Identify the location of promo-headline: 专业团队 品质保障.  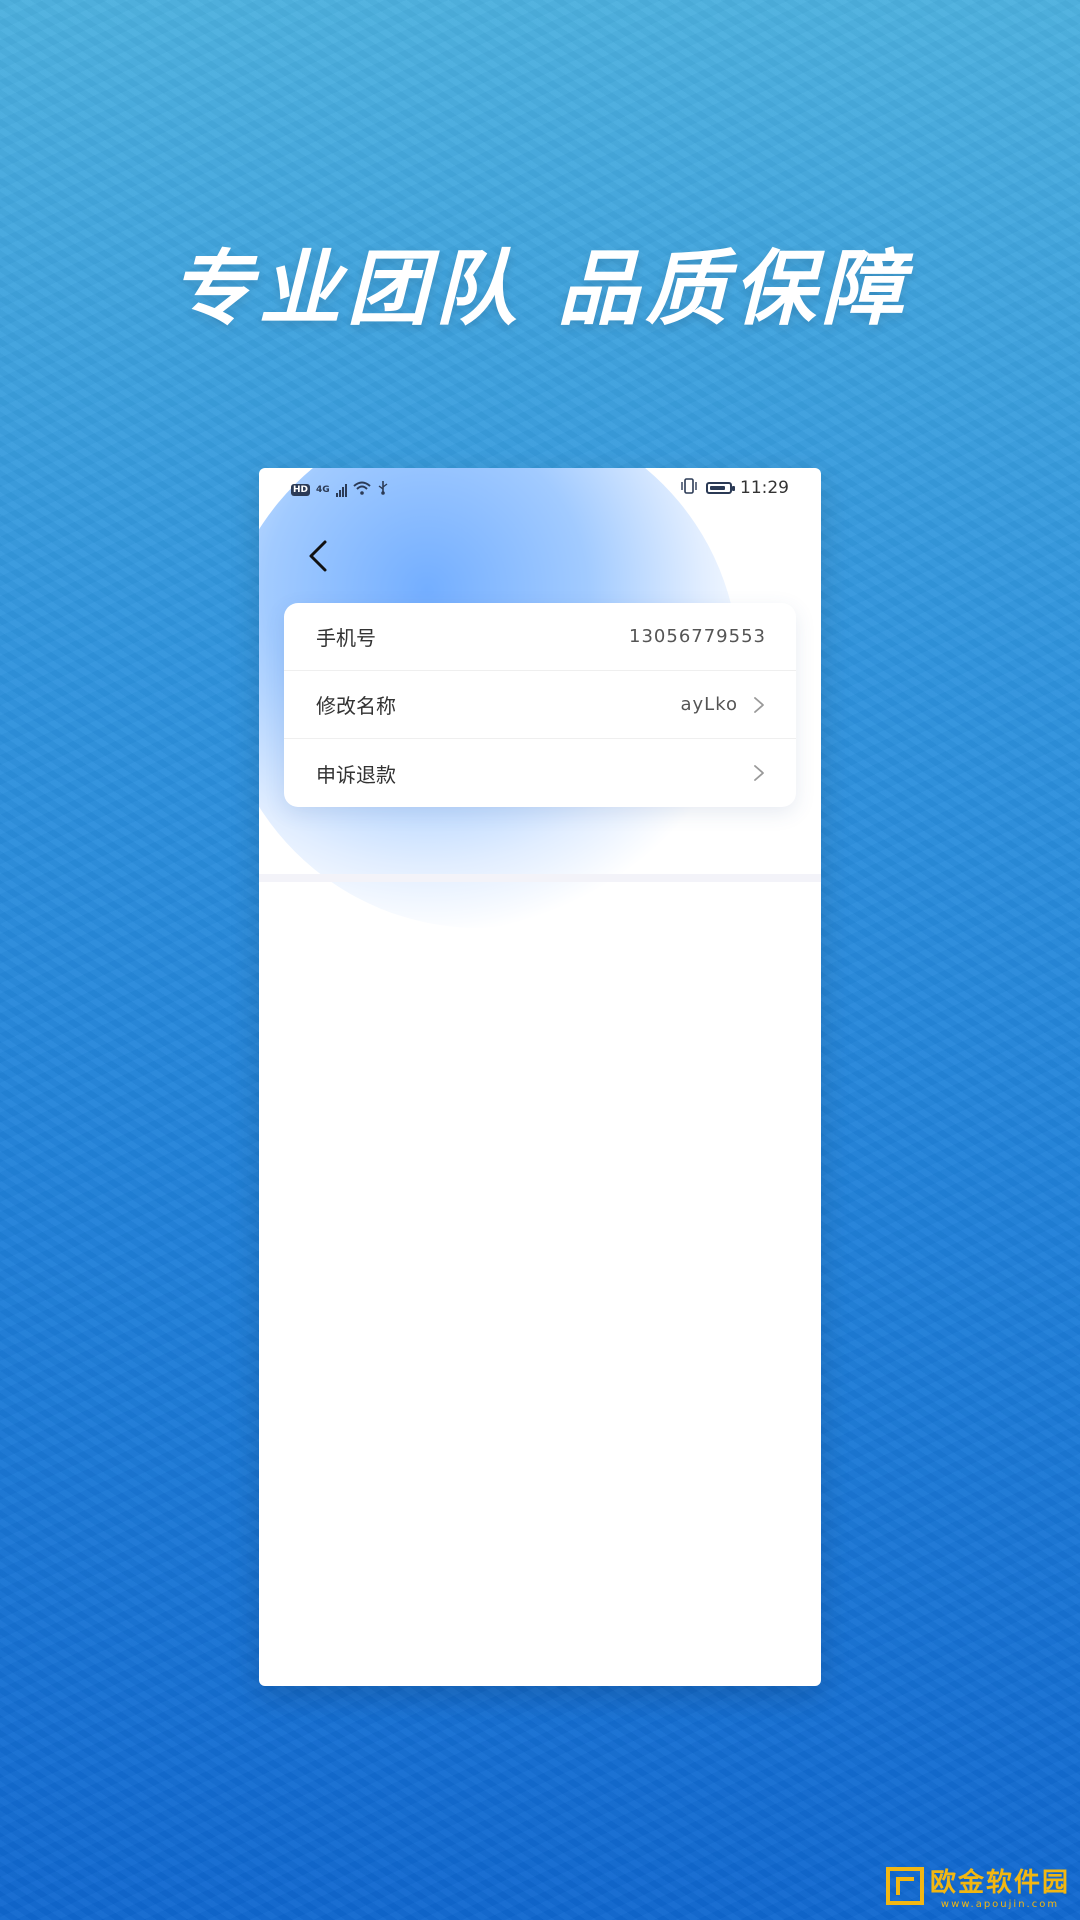
(540, 289).